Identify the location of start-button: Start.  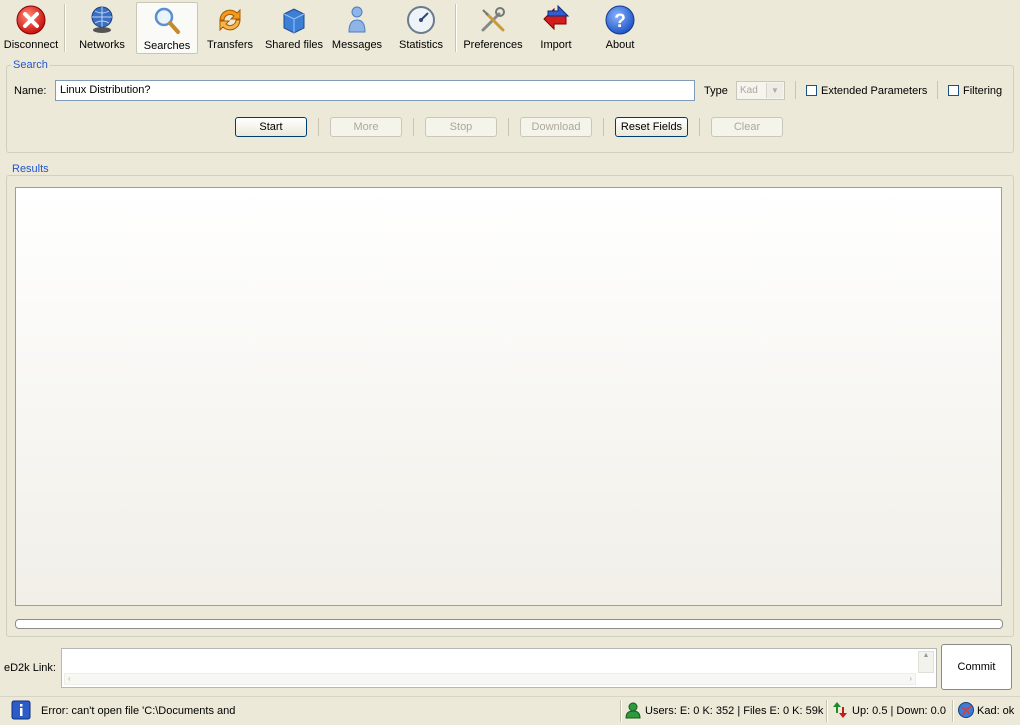
(271, 127).